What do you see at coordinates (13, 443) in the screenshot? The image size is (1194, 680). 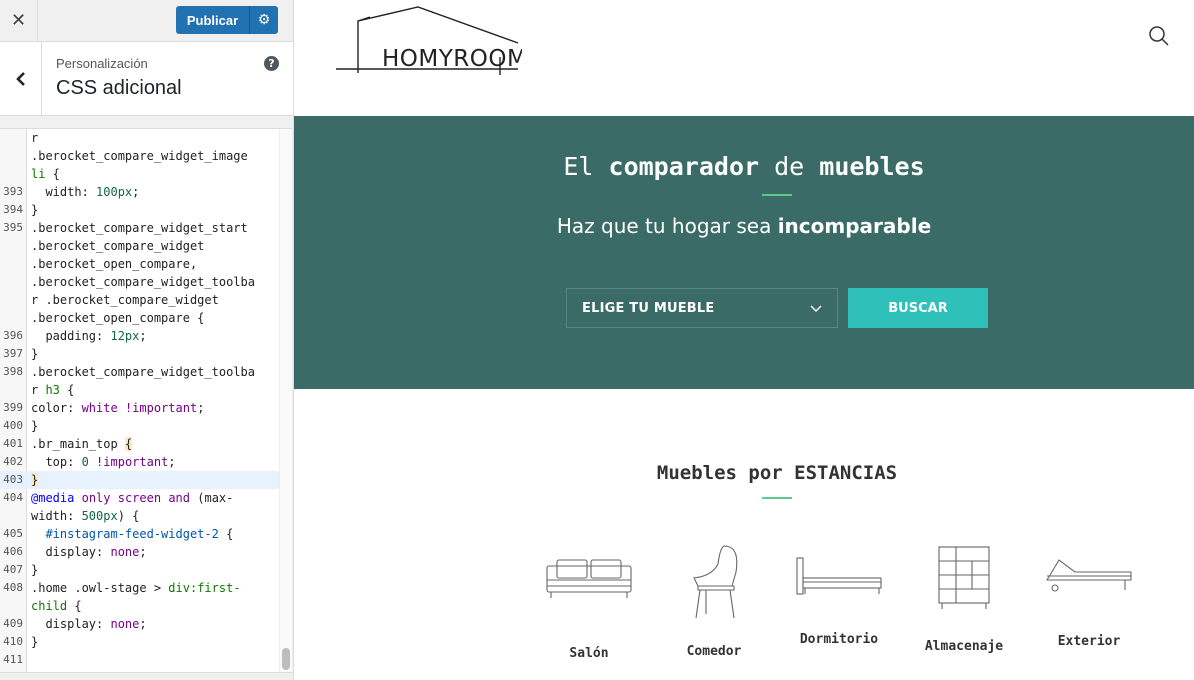 I see `line-number: 401` at bounding box center [13, 443].